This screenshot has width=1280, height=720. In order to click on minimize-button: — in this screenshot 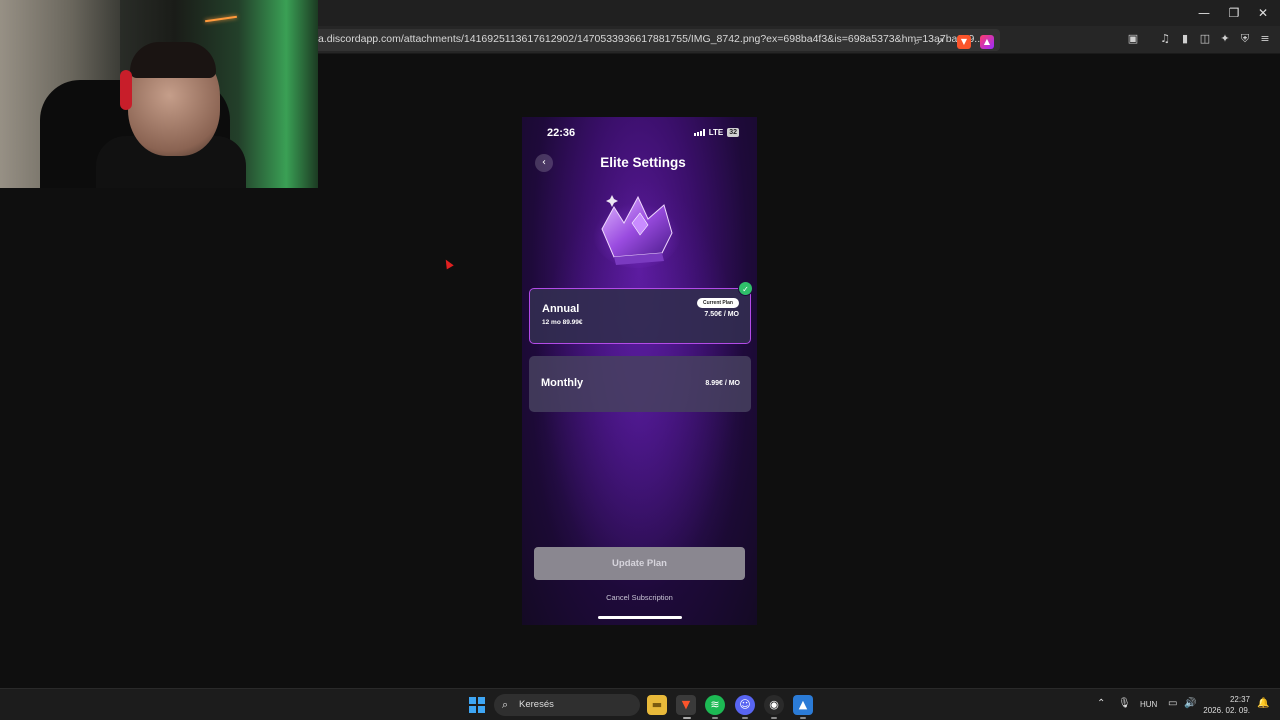, I will do `click(1204, 13)`.